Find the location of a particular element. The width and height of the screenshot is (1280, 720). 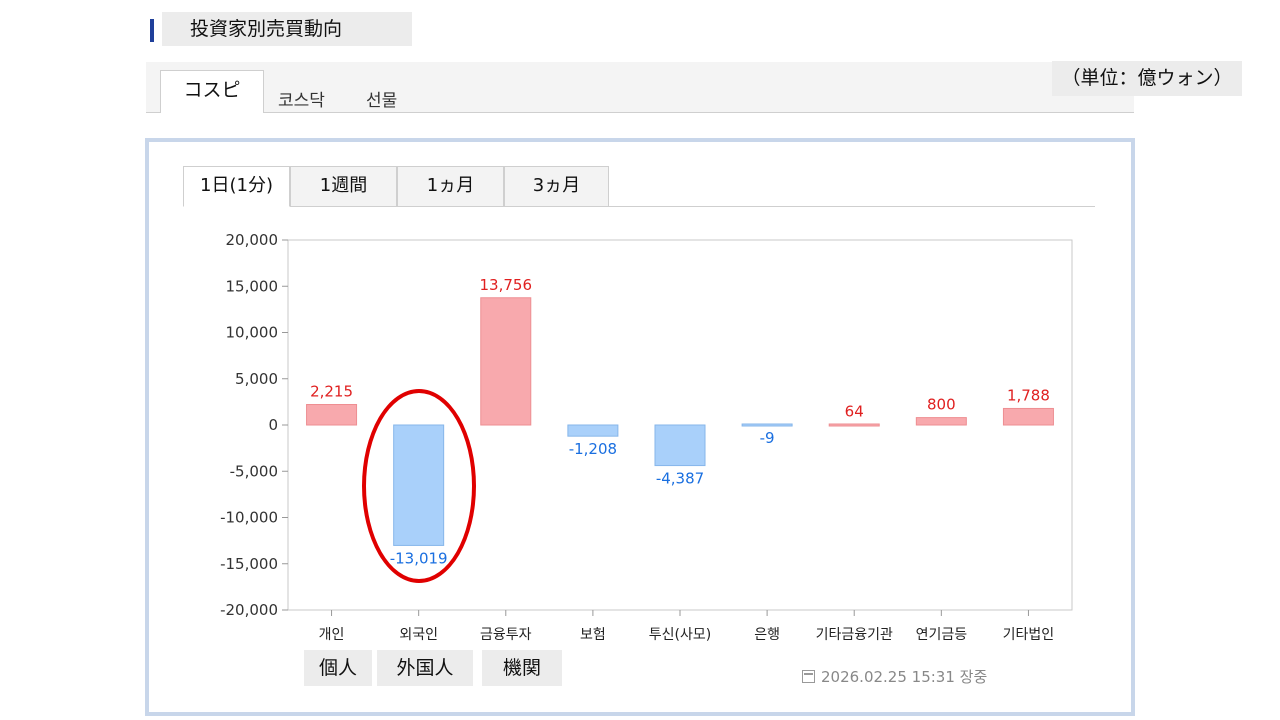

data-label: 2,215 is located at coordinates (331, 392).